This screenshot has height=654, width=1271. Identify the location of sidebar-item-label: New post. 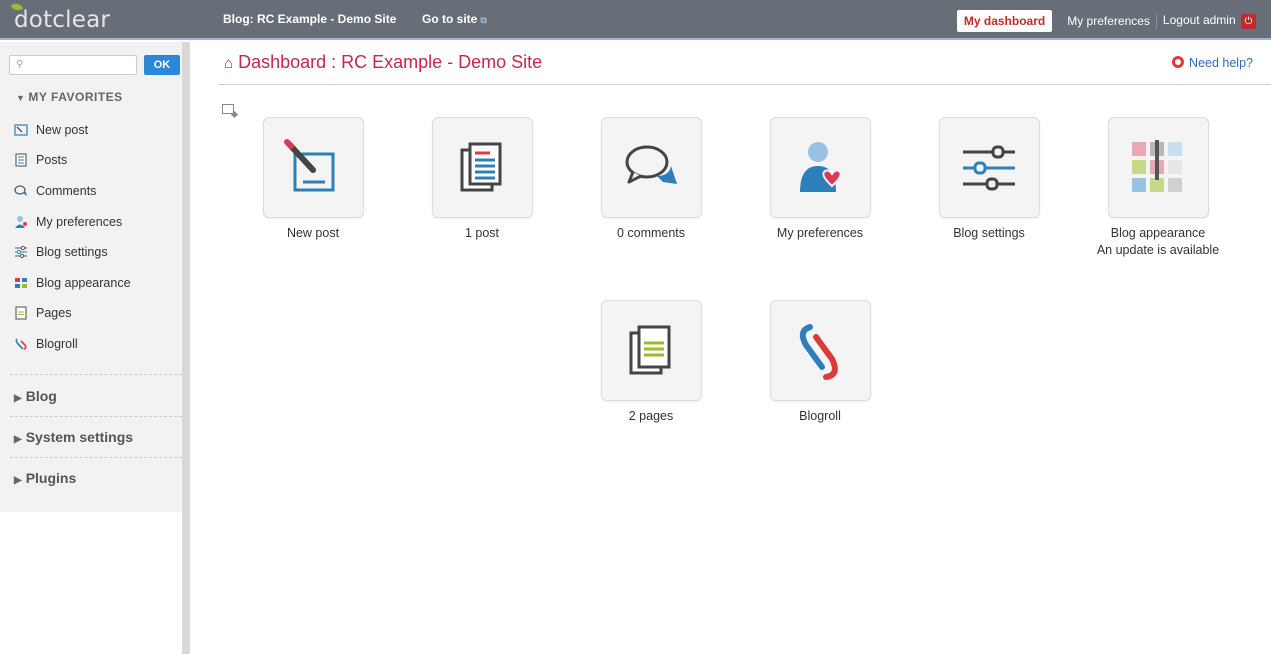
(62, 130).